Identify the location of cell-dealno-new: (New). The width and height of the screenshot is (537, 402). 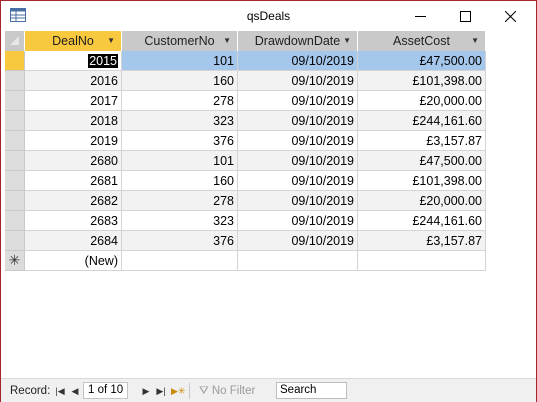
(73, 261).